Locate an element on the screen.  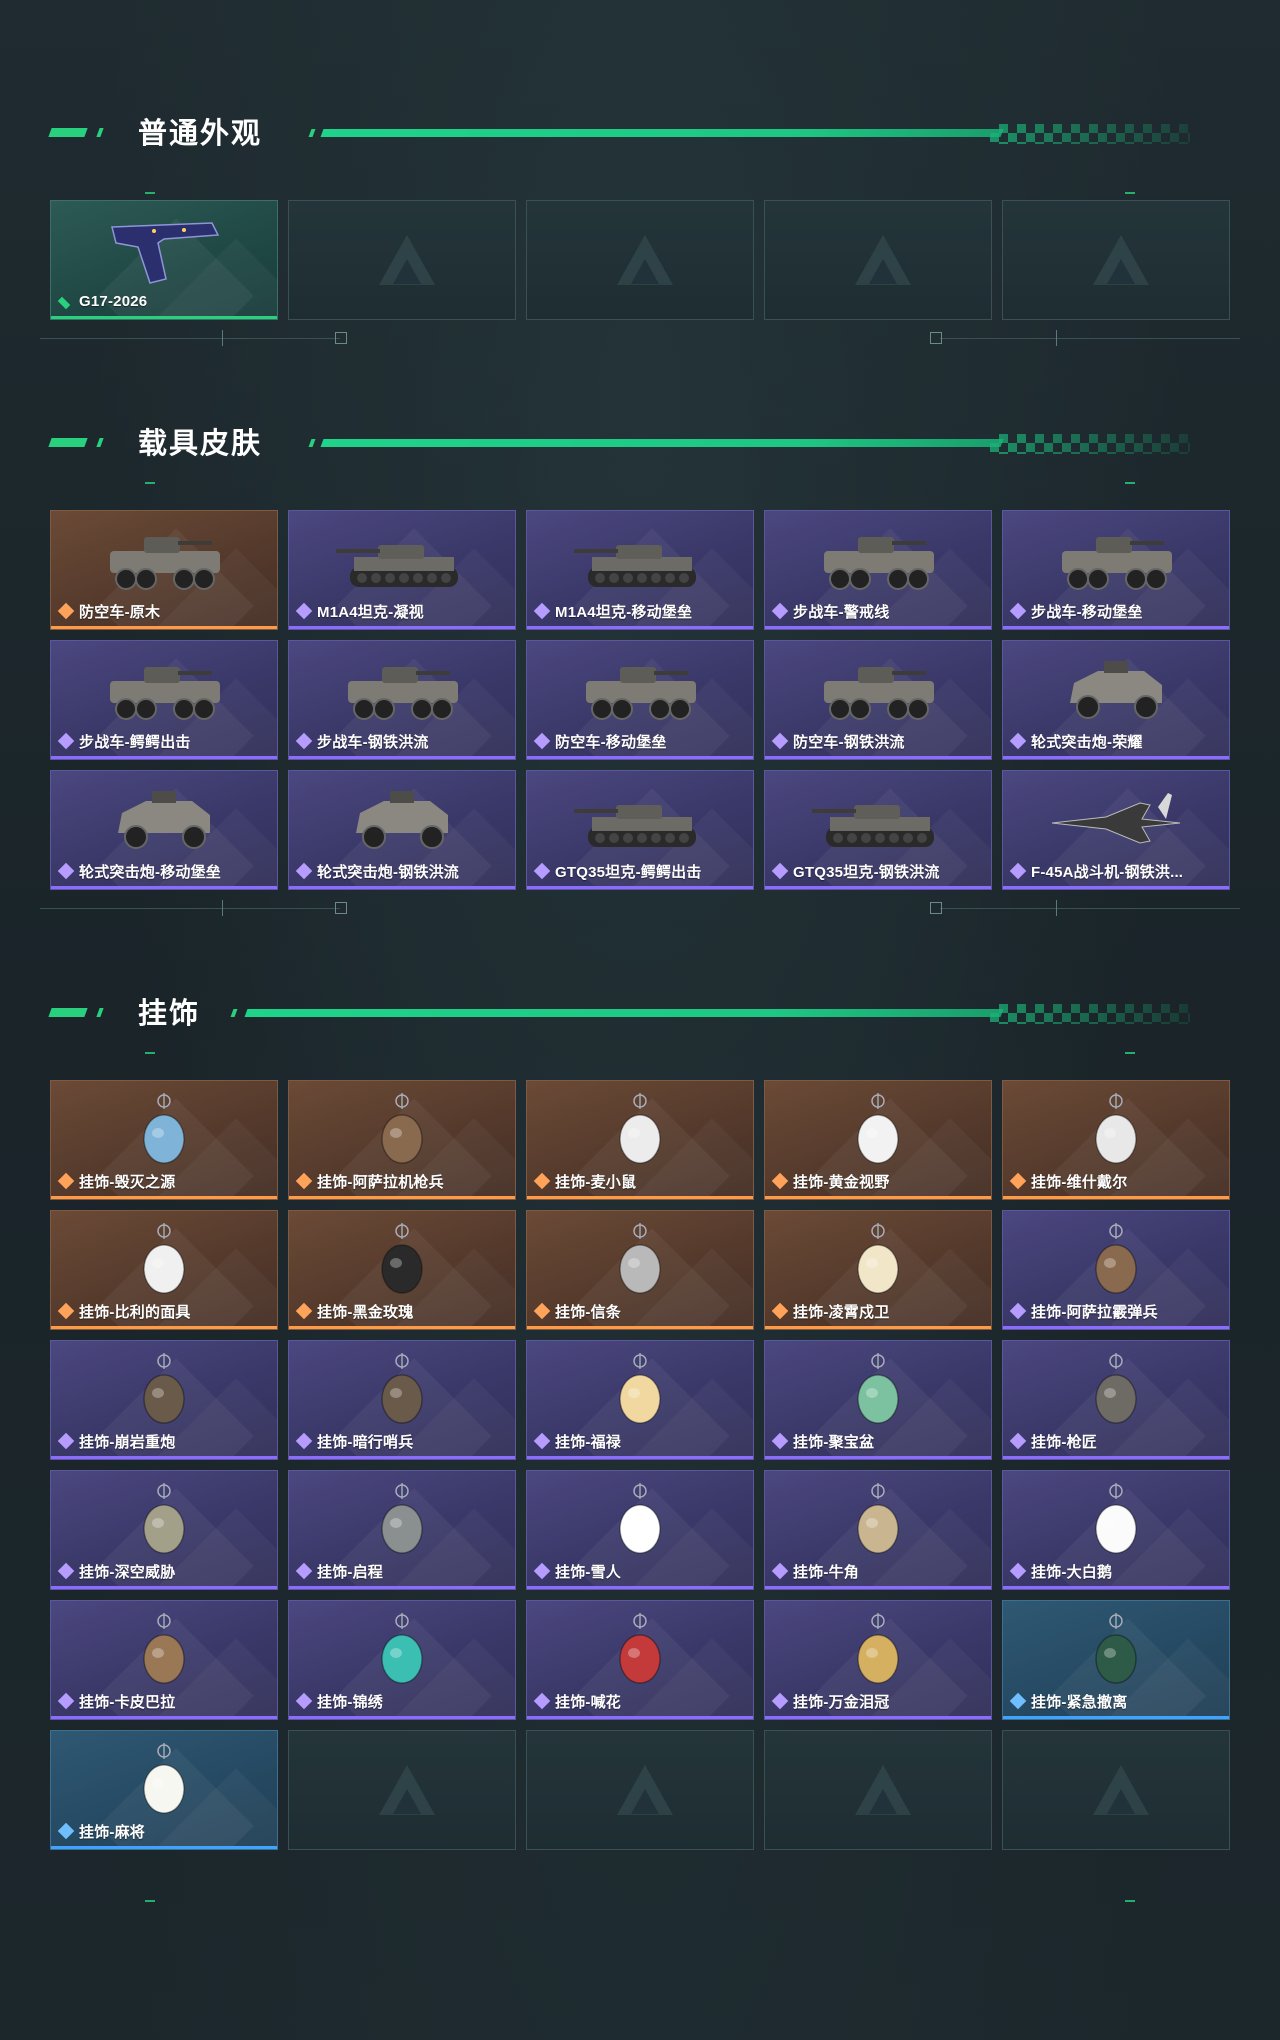
card-label-row: 挂饰-喊花 is located at coordinates (640, 1701).